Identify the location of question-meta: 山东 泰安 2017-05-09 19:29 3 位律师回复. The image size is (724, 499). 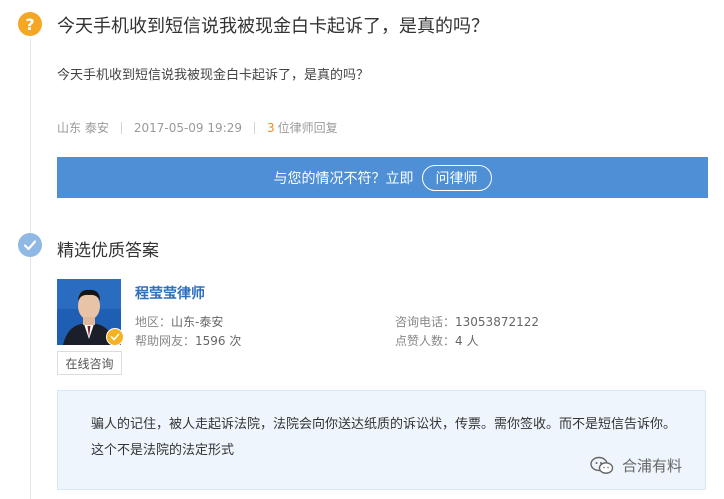
(197, 127).